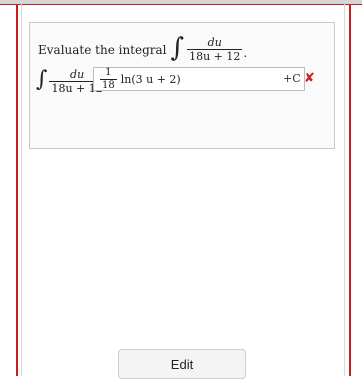 The width and height of the screenshot is (362, 380). Describe the element at coordinates (177, 47) in the screenshot. I see `integral-sign: ∫` at that location.